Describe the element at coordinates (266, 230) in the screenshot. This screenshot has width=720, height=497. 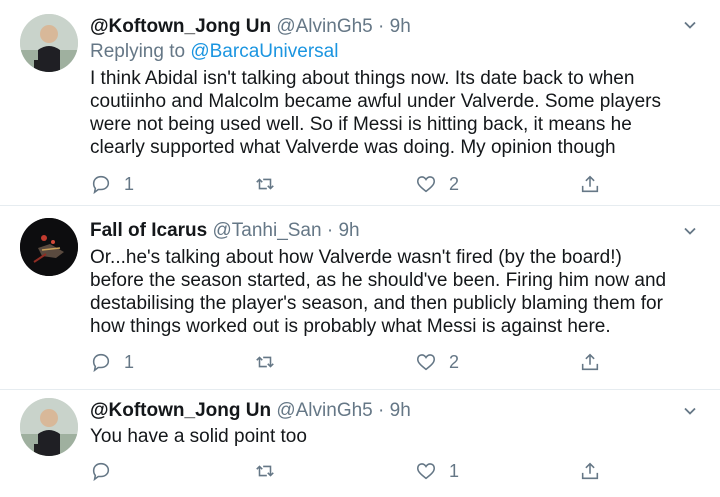
I see `user-handle: @Tanhi_San` at that location.